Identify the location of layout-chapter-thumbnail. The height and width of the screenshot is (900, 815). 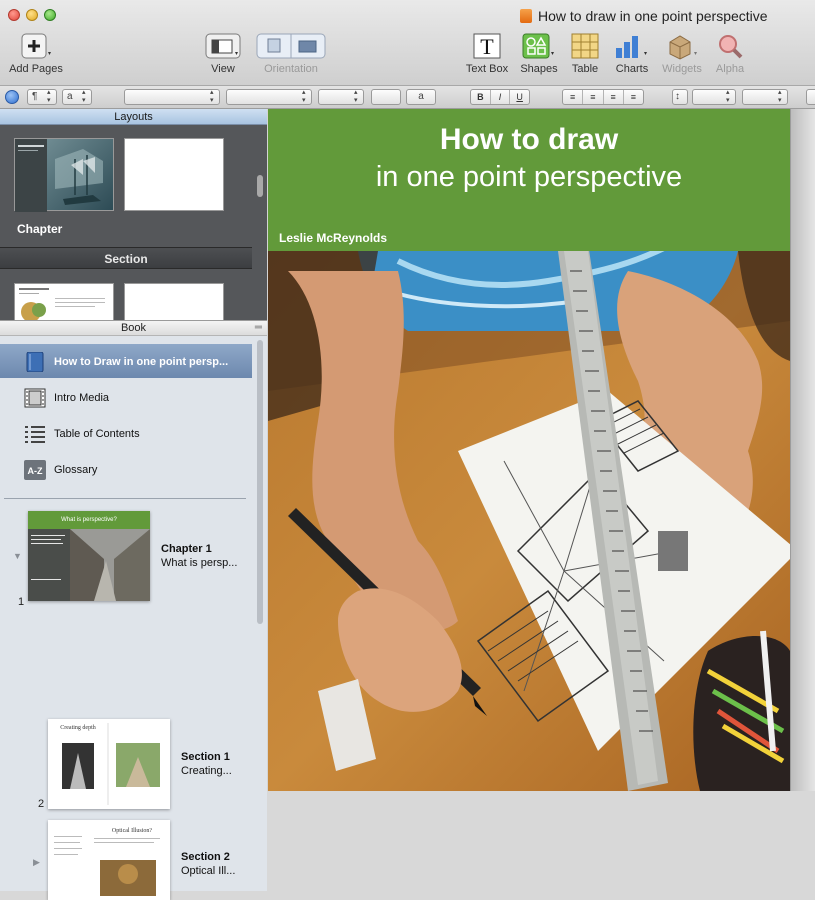
(64, 175).